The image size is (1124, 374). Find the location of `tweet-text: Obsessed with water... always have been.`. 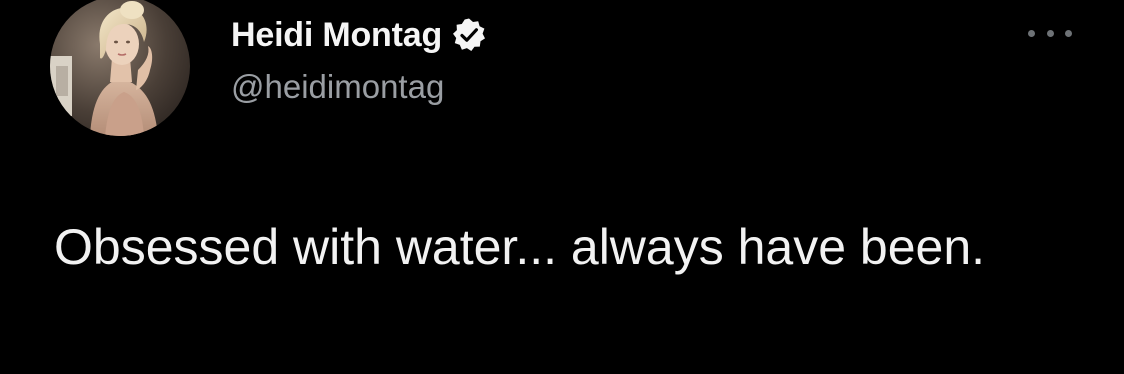

tweet-text: Obsessed with water... always have been. is located at coordinates (520, 247).